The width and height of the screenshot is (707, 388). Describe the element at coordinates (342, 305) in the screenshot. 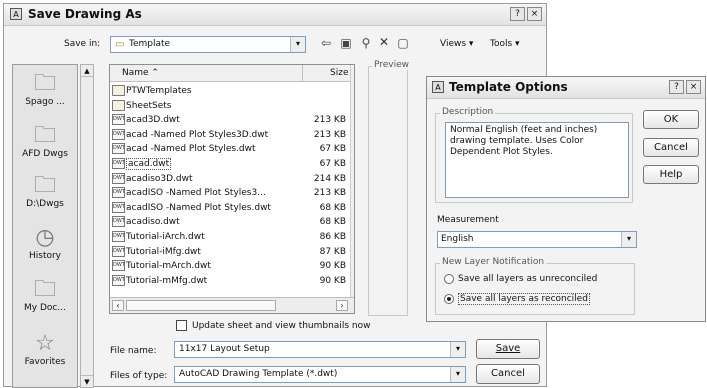

I see `scroll-right-icon: ›` at that location.